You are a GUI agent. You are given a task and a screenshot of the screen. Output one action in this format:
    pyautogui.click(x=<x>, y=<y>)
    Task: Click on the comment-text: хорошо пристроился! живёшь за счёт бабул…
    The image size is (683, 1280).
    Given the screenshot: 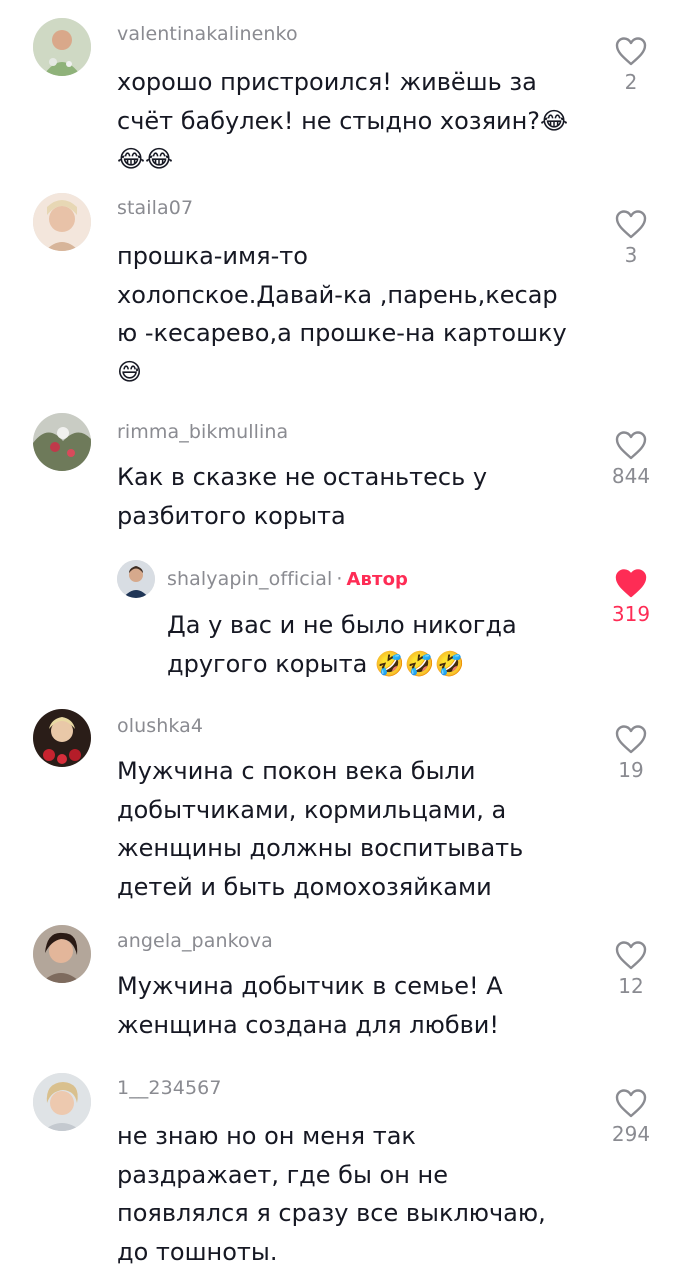 What is the action you would take?
    pyautogui.click(x=342, y=121)
    